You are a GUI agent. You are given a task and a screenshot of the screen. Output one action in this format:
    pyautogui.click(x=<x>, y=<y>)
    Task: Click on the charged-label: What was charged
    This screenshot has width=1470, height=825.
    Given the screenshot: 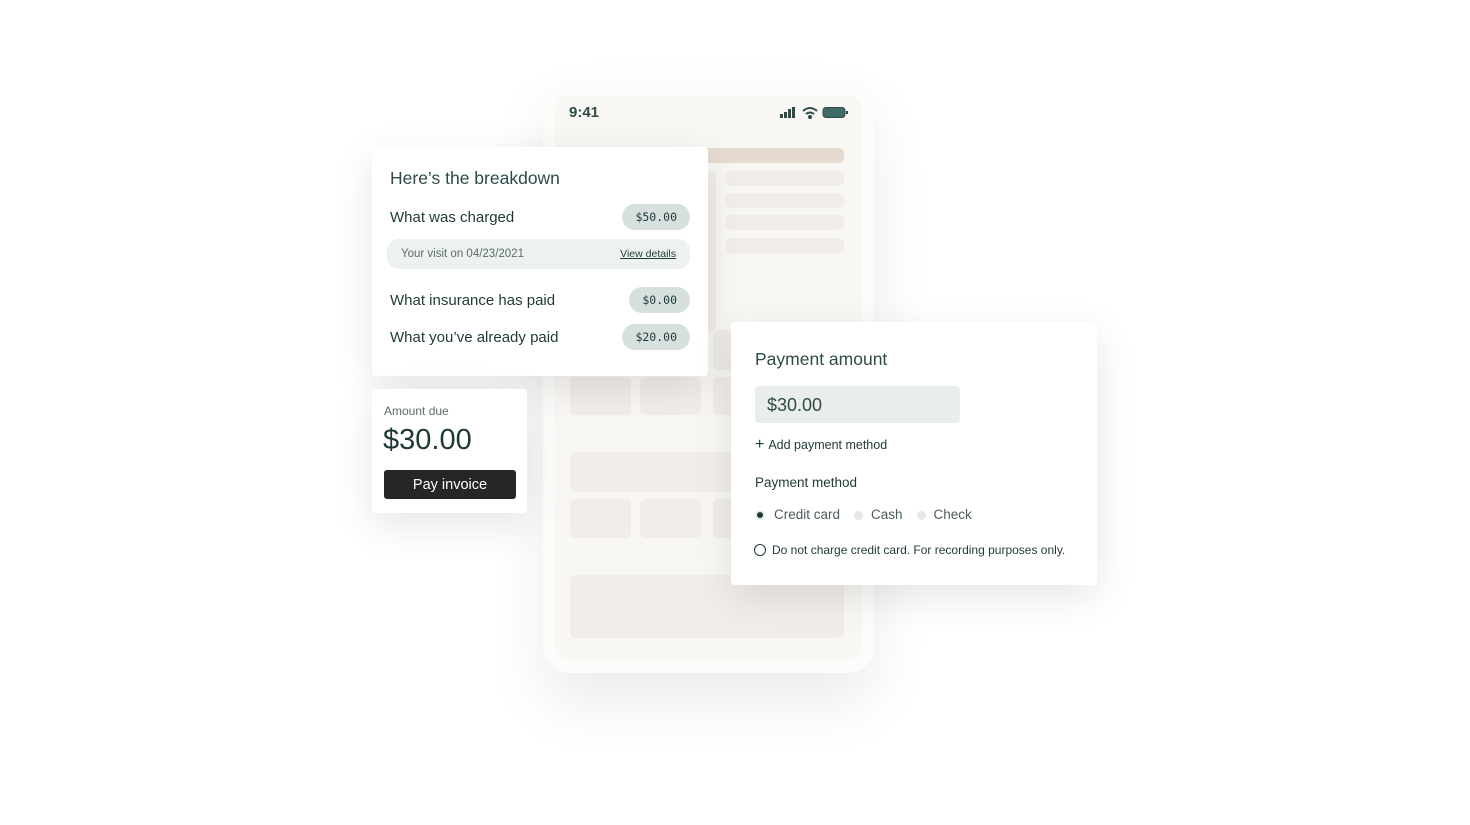 What is the action you would take?
    pyautogui.click(x=452, y=217)
    